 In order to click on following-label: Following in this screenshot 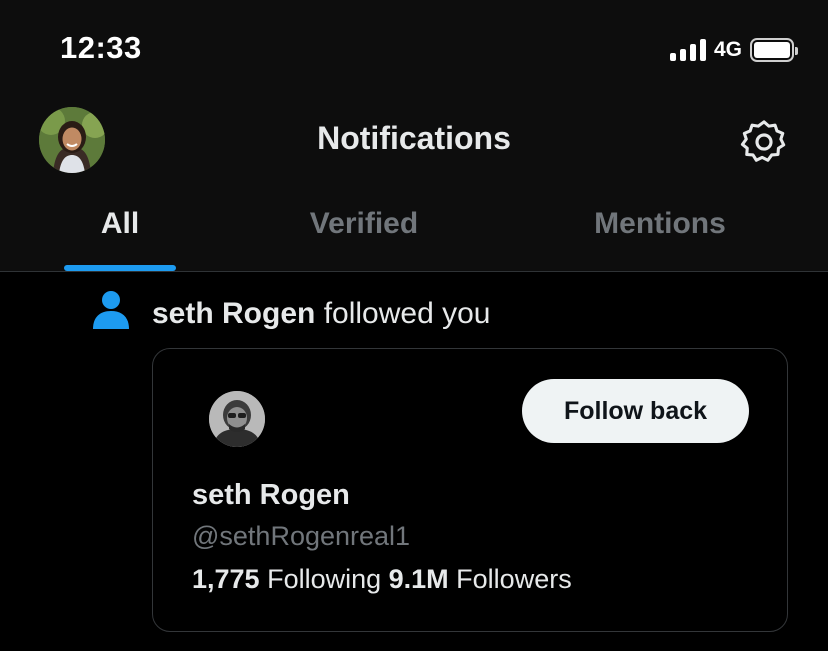, I will do `click(324, 579)`.